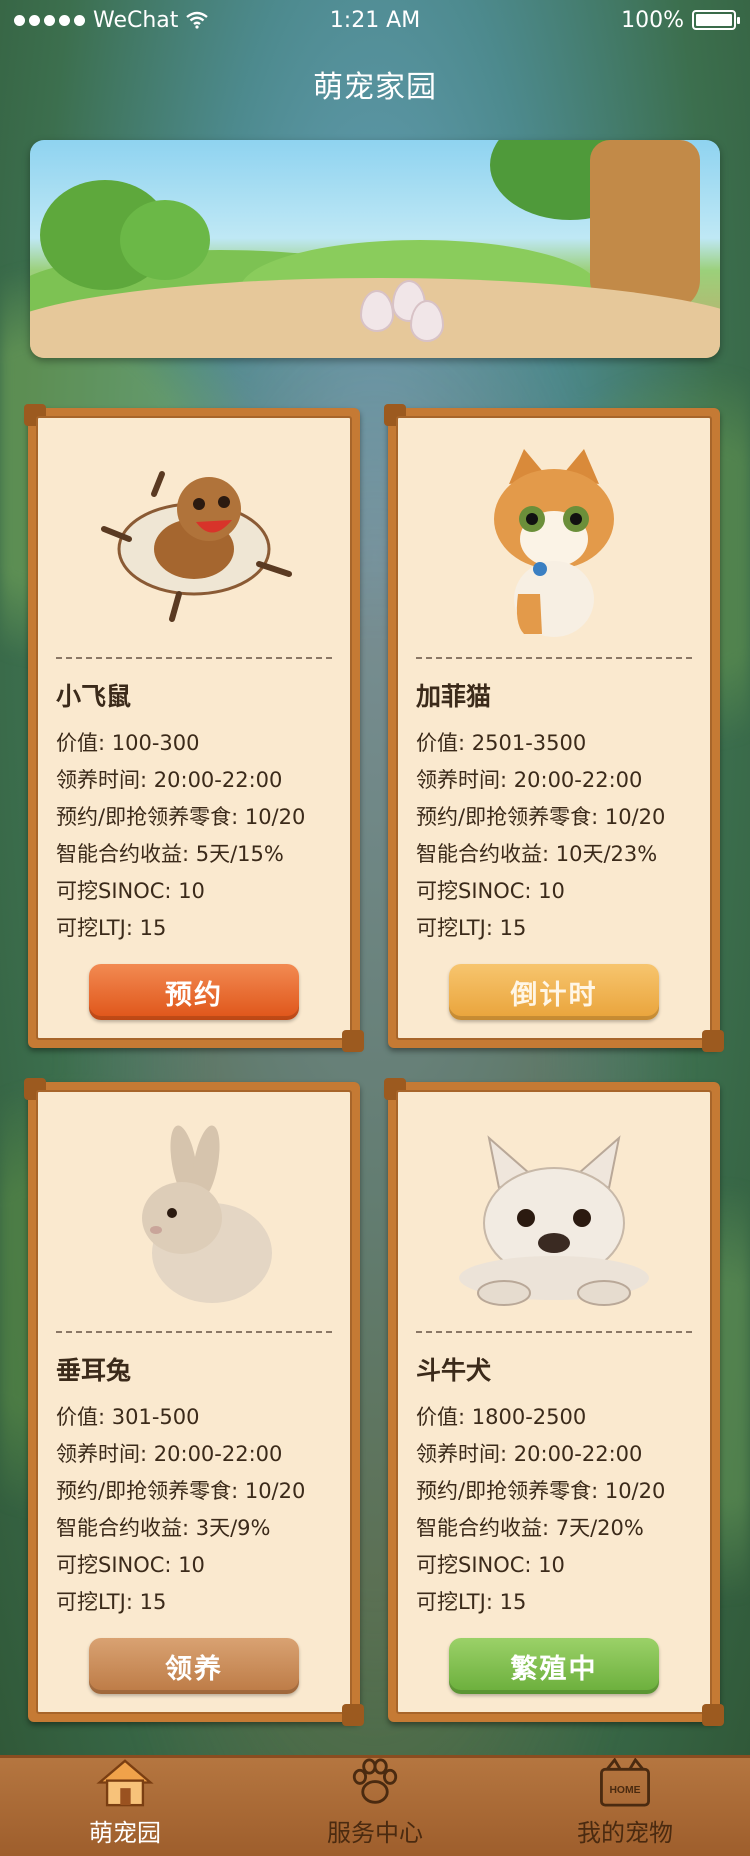 The image size is (750, 1856). Describe the element at coordinates (125, 1833) in the screenshot. I see `tab-label: 萌宠园` at that location.